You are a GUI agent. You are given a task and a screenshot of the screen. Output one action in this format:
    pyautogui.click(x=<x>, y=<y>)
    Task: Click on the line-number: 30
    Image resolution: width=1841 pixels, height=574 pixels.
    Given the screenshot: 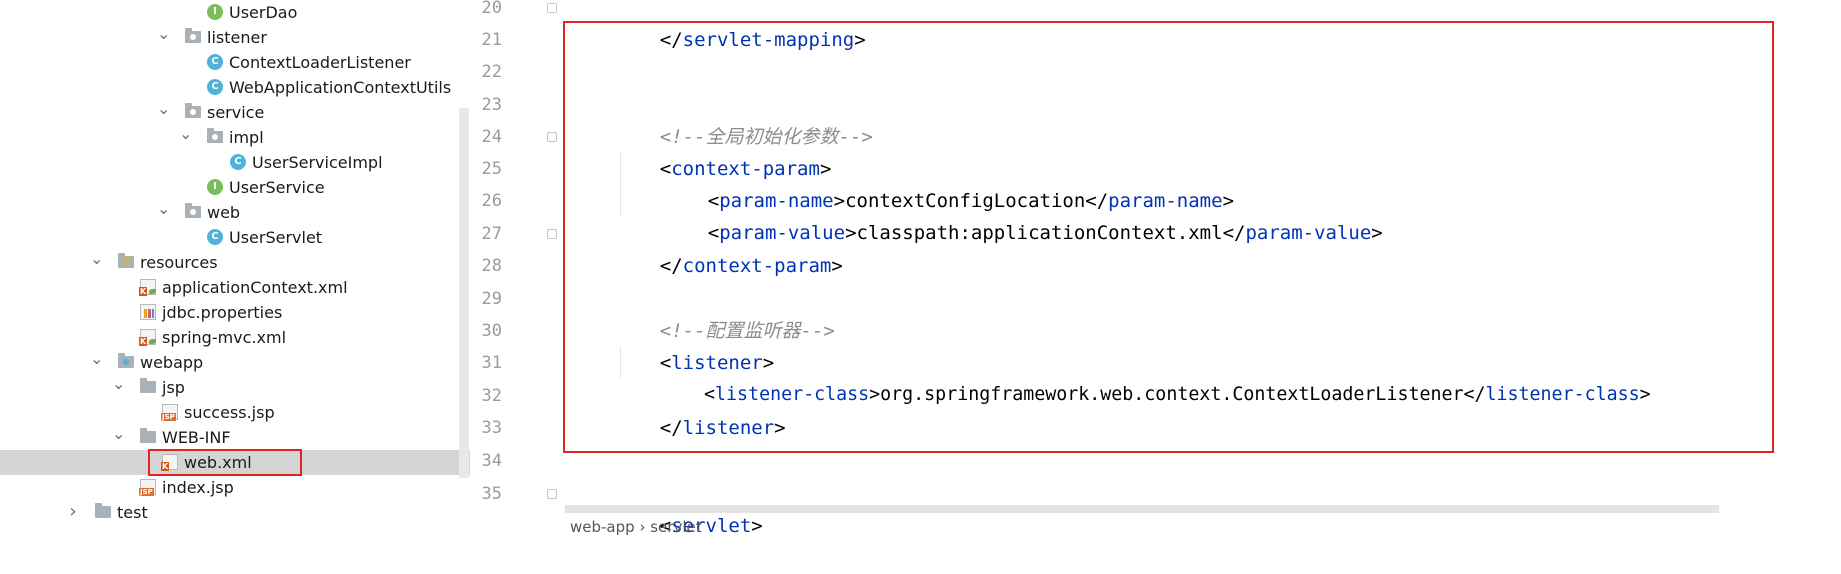 What is the action you would take?
    pyautogui.click(x=491, y=331)
    